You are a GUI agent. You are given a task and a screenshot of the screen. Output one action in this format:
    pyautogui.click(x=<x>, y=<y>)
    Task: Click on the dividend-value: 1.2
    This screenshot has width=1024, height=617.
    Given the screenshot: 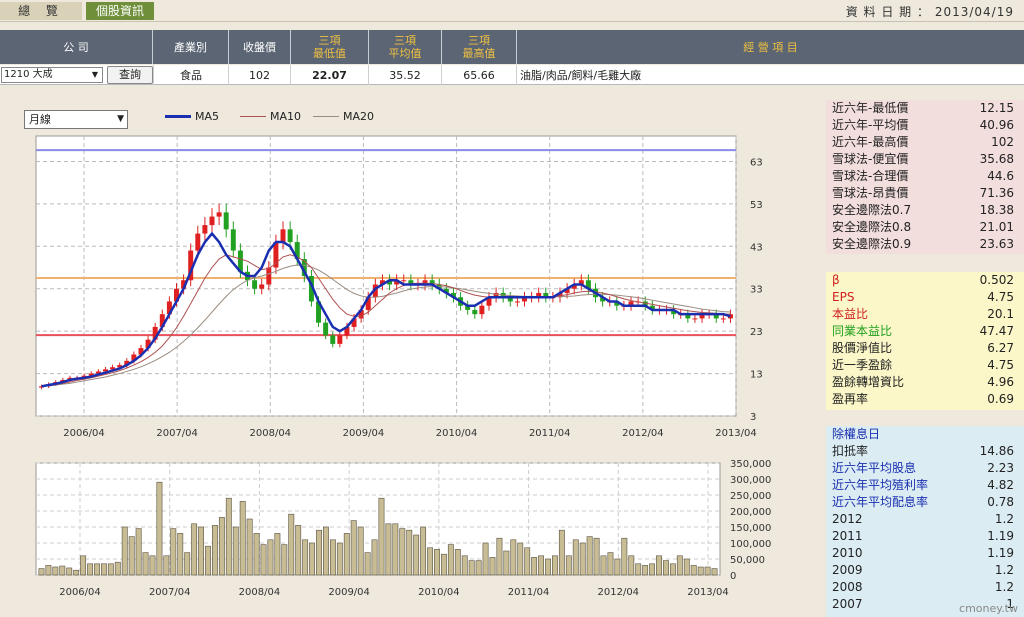 What is the action you would take?
    pyautogui.click(x=1004, y=570)
    